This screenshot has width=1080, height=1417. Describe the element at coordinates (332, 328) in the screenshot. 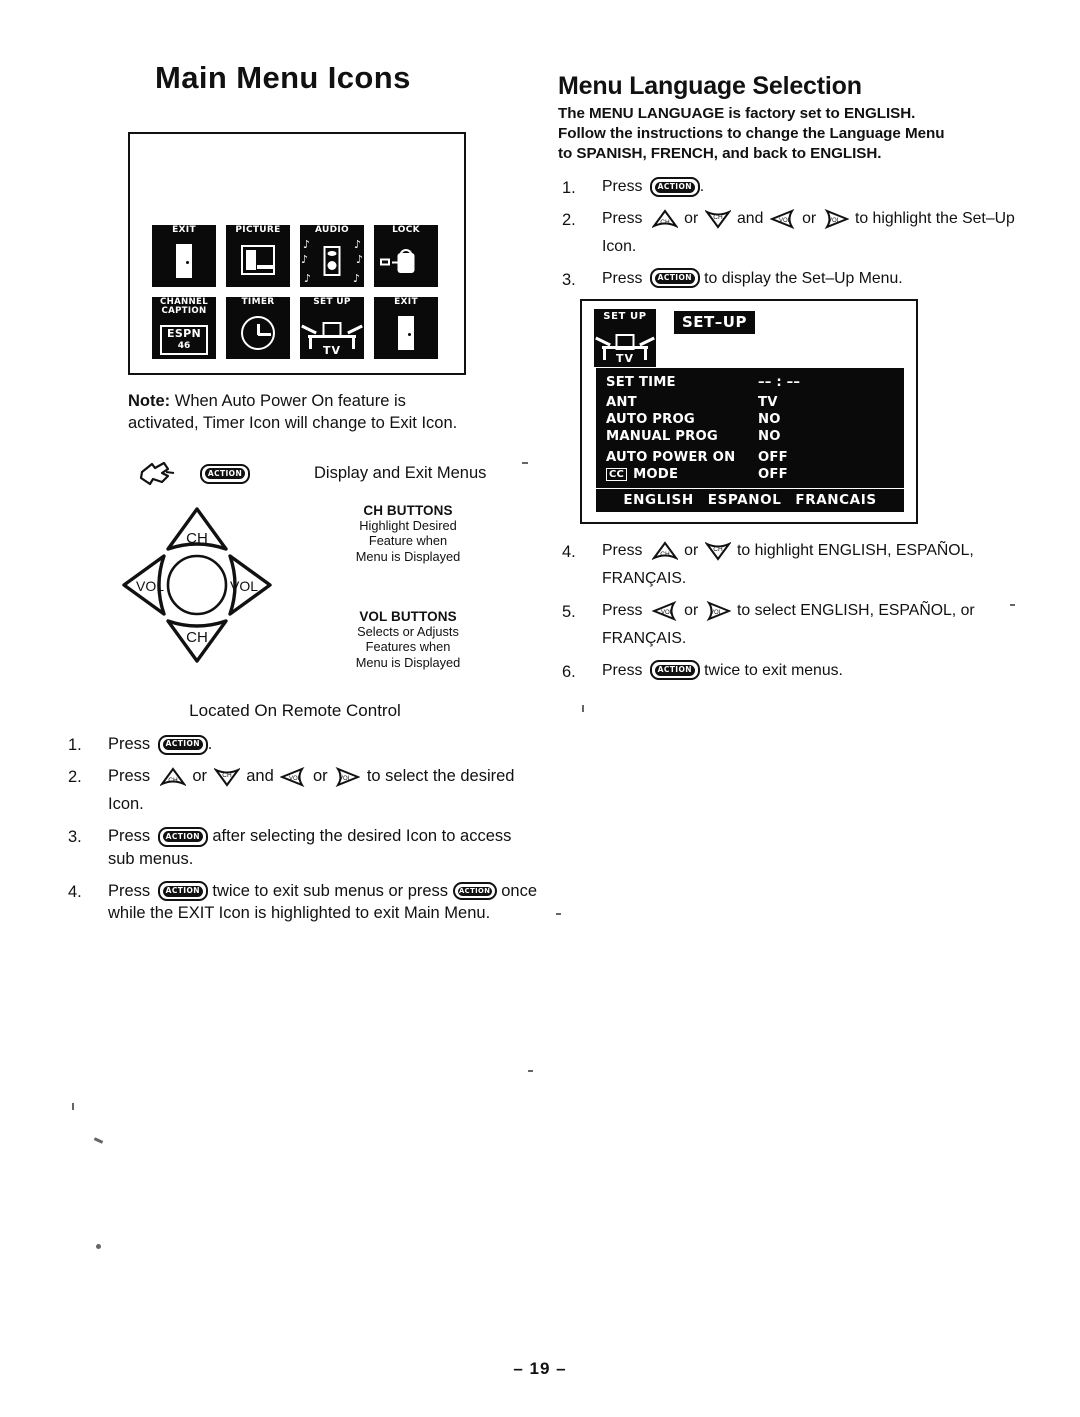

I see `menu-icon-set-up: SET UP TV` at that location.